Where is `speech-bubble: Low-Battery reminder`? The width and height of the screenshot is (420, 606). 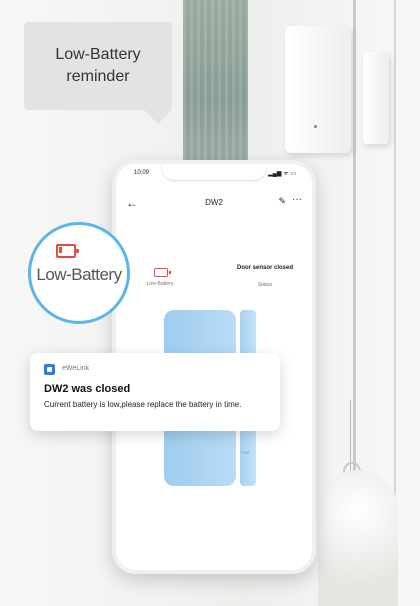
speech-bubble: Low-Battery reminder is located at coordinates (98, 73).